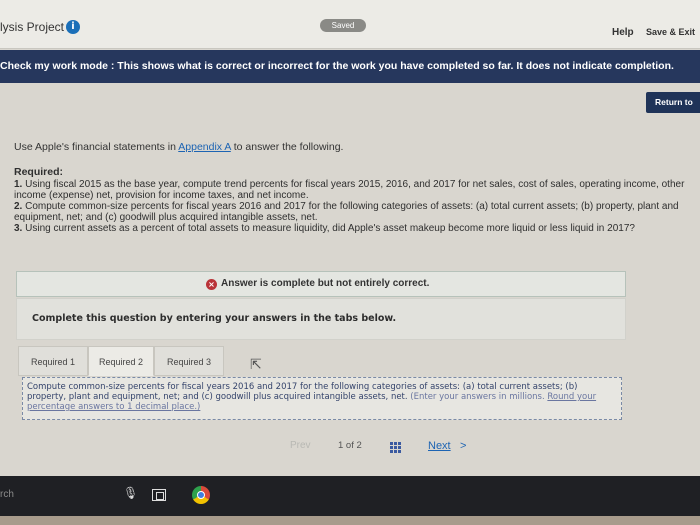 The width and height of the screenshot is (700, 525). Describe the element at coordinates (350, 496) in the screenshot. I see `os-taskbar: rch 🎙` at that location.